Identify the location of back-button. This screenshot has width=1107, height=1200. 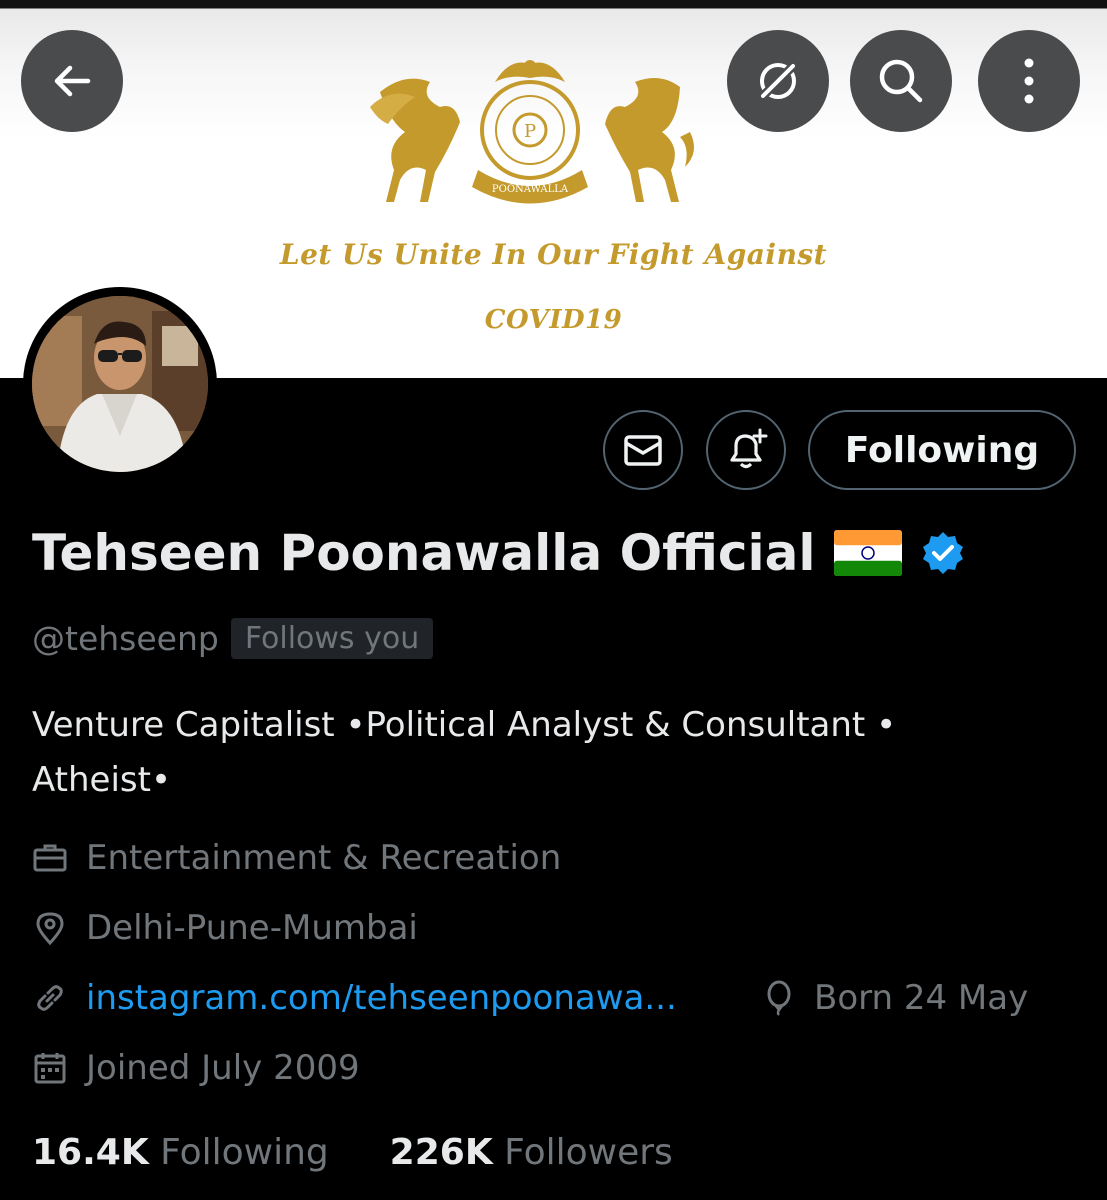
(72, 81).